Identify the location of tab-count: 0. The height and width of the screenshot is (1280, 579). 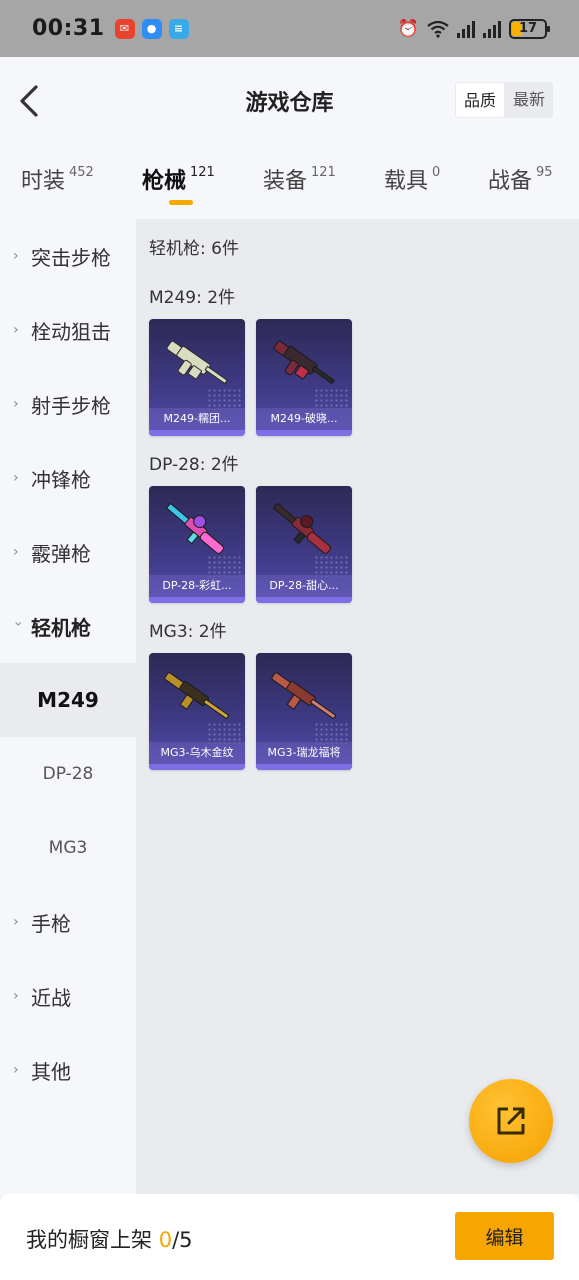
(436, 172).